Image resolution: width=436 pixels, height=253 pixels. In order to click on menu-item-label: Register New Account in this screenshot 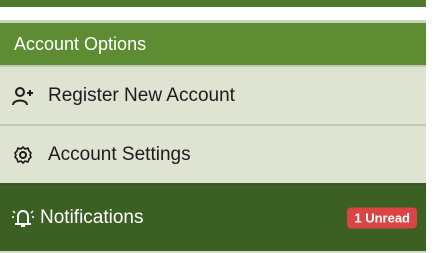, I will do `click(141, 95)`.